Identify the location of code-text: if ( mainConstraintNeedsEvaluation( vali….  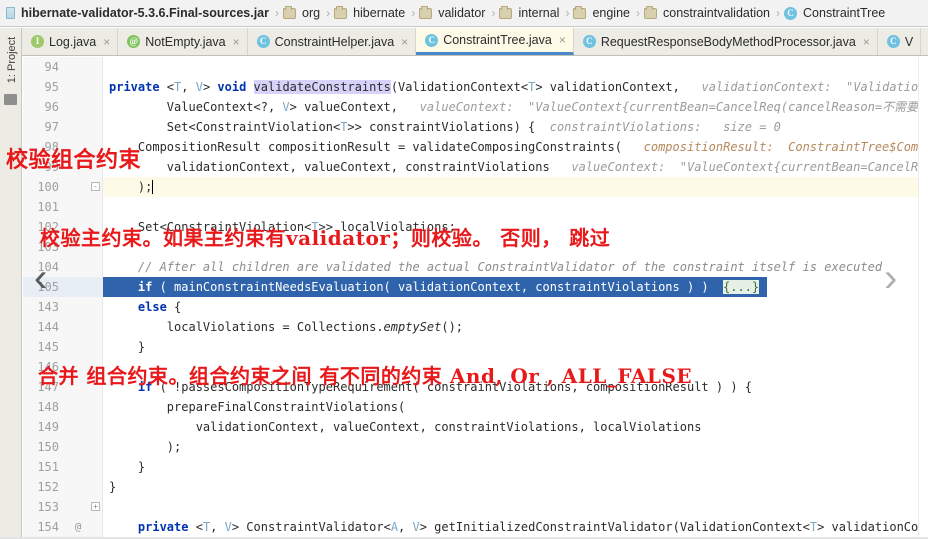
(426, 287).